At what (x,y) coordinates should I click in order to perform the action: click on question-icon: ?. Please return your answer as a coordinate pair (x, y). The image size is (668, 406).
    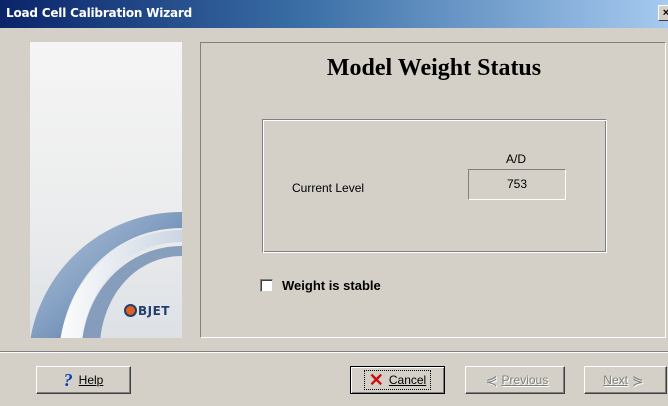
    Looking at the image, I should click on (68, 379).